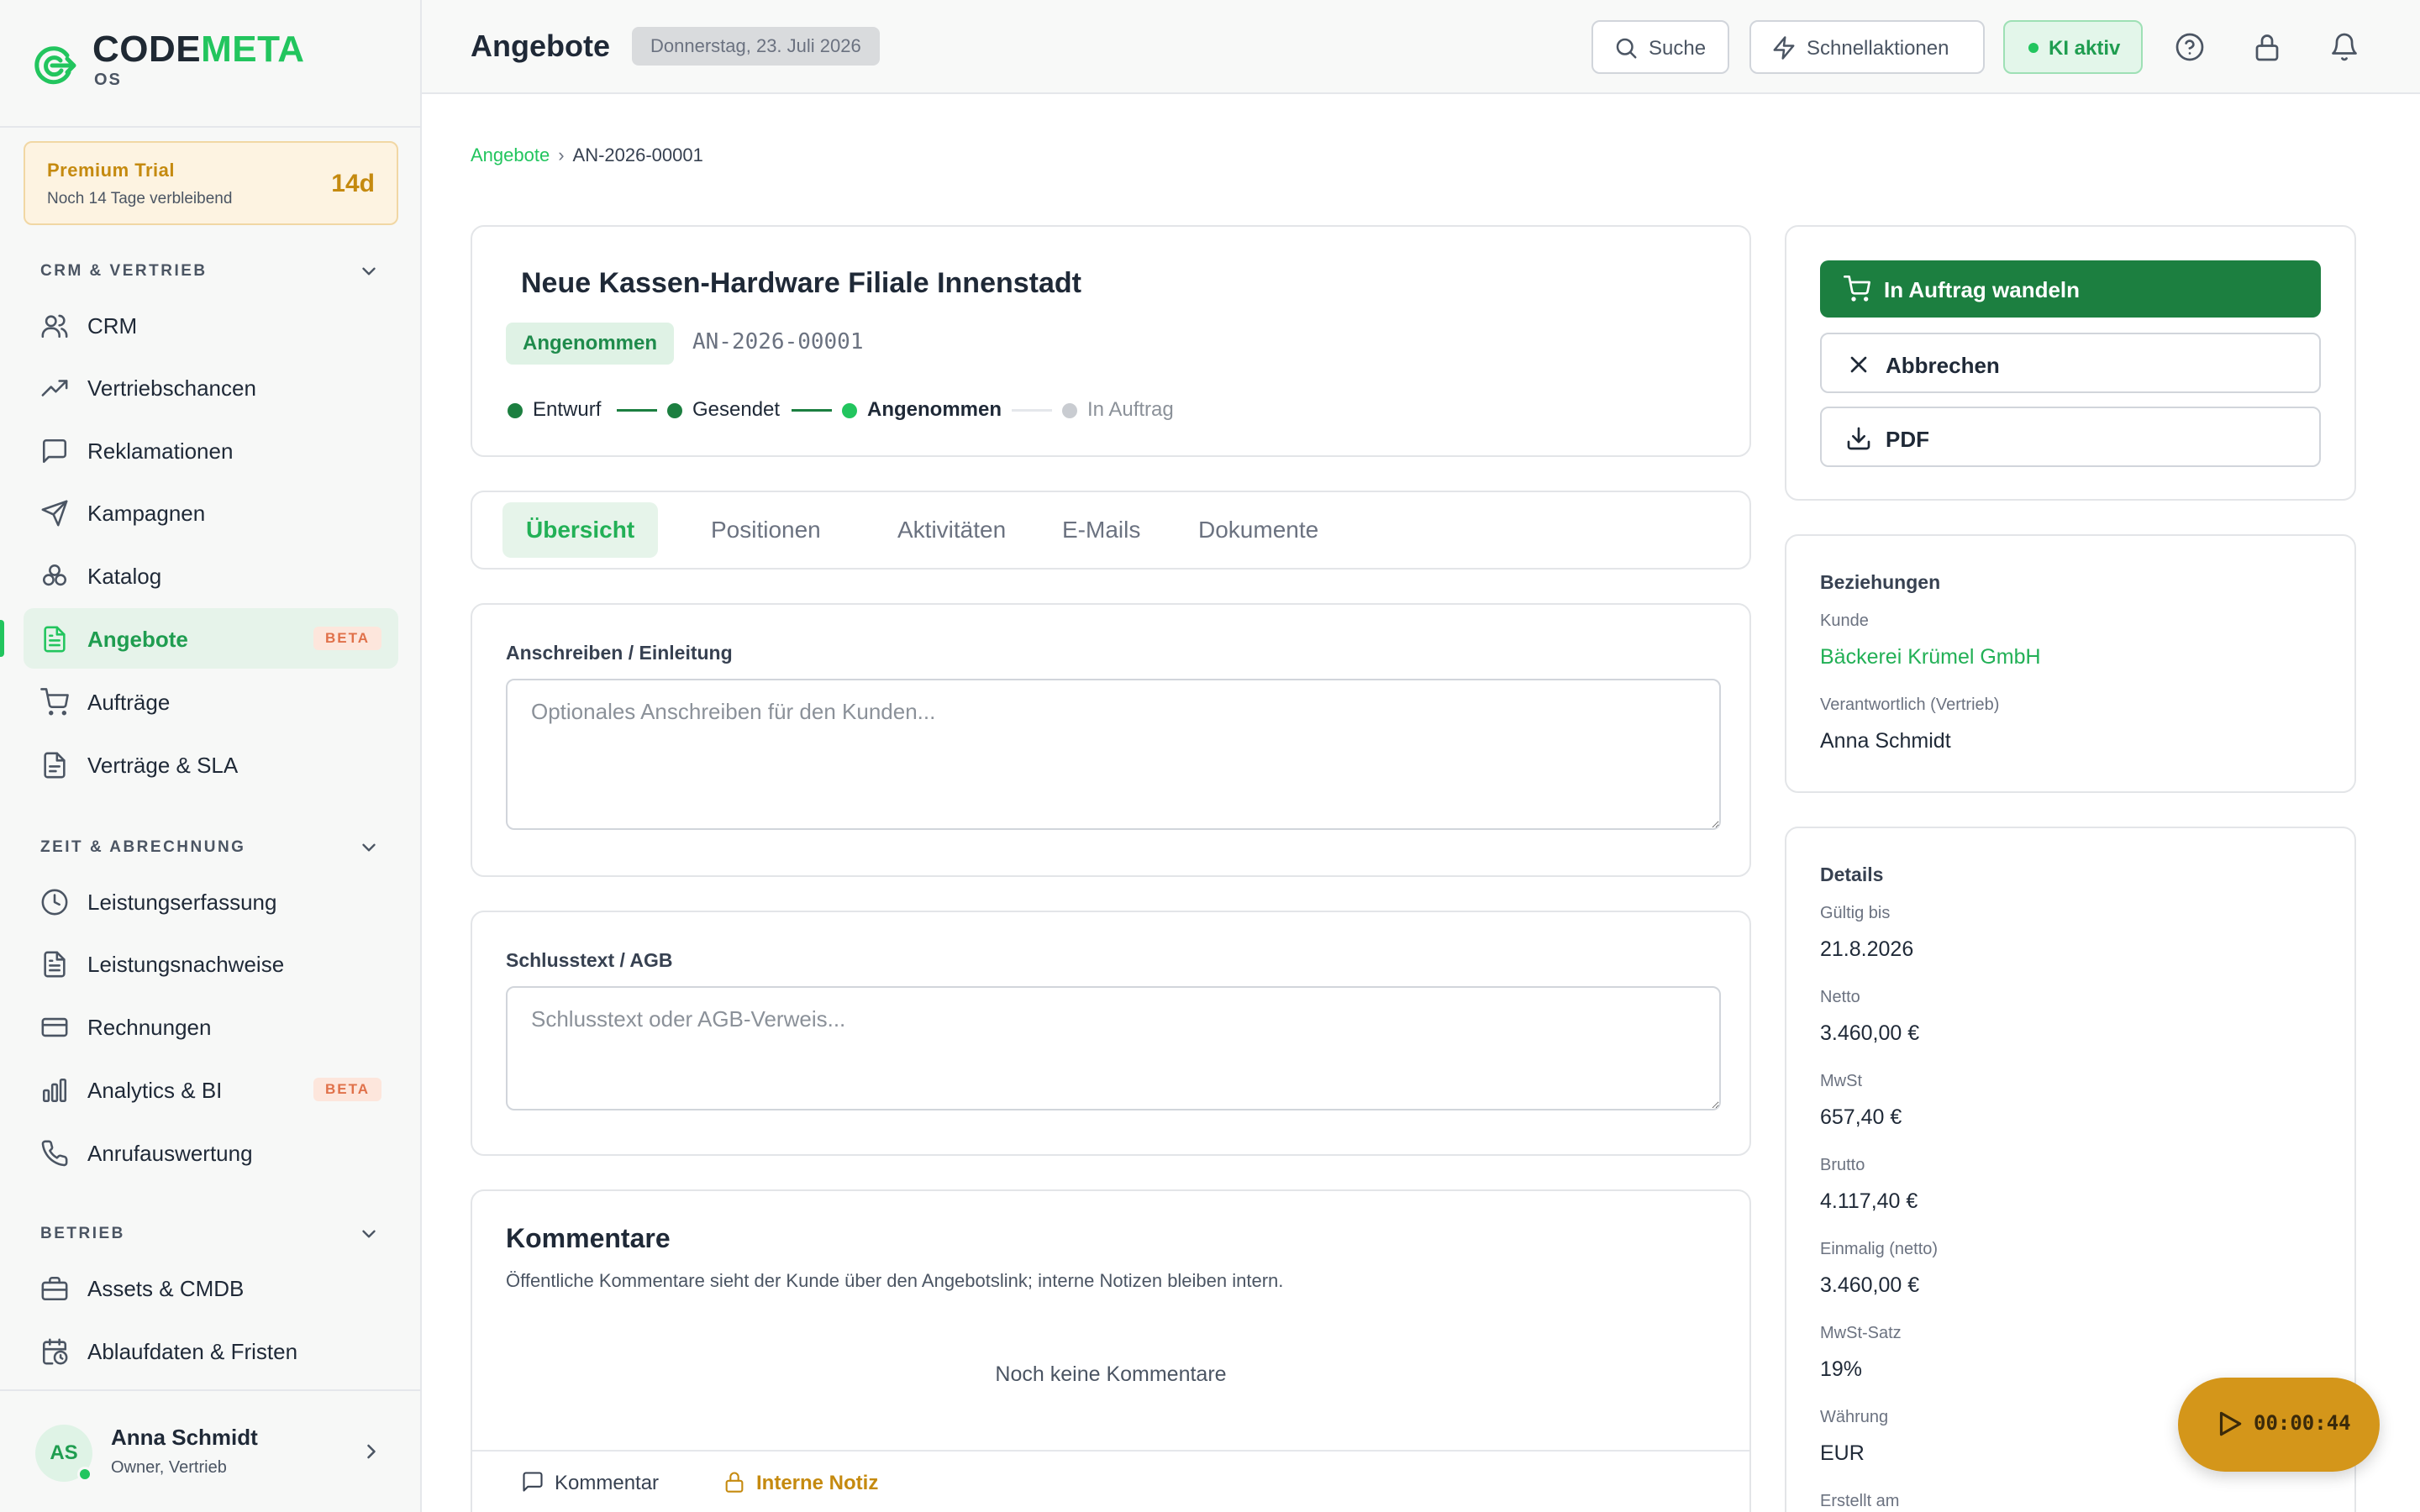  Describe the element at coordinates (778, 341) in the screenshot. I see `offer-number: AN-2026-00001` at that location.